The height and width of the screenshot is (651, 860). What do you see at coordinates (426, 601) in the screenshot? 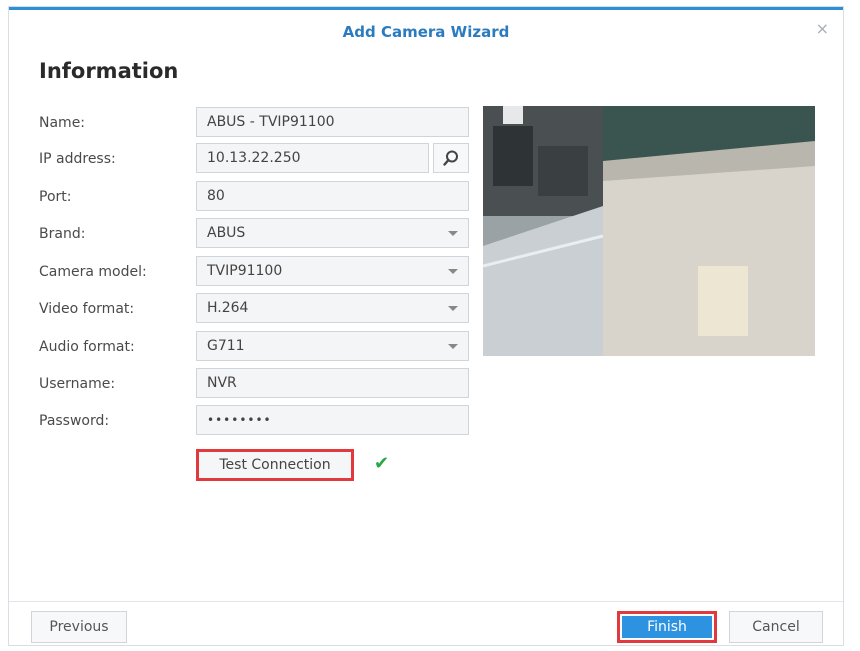
I see `footer-divider` at bounding box center [426, 601].